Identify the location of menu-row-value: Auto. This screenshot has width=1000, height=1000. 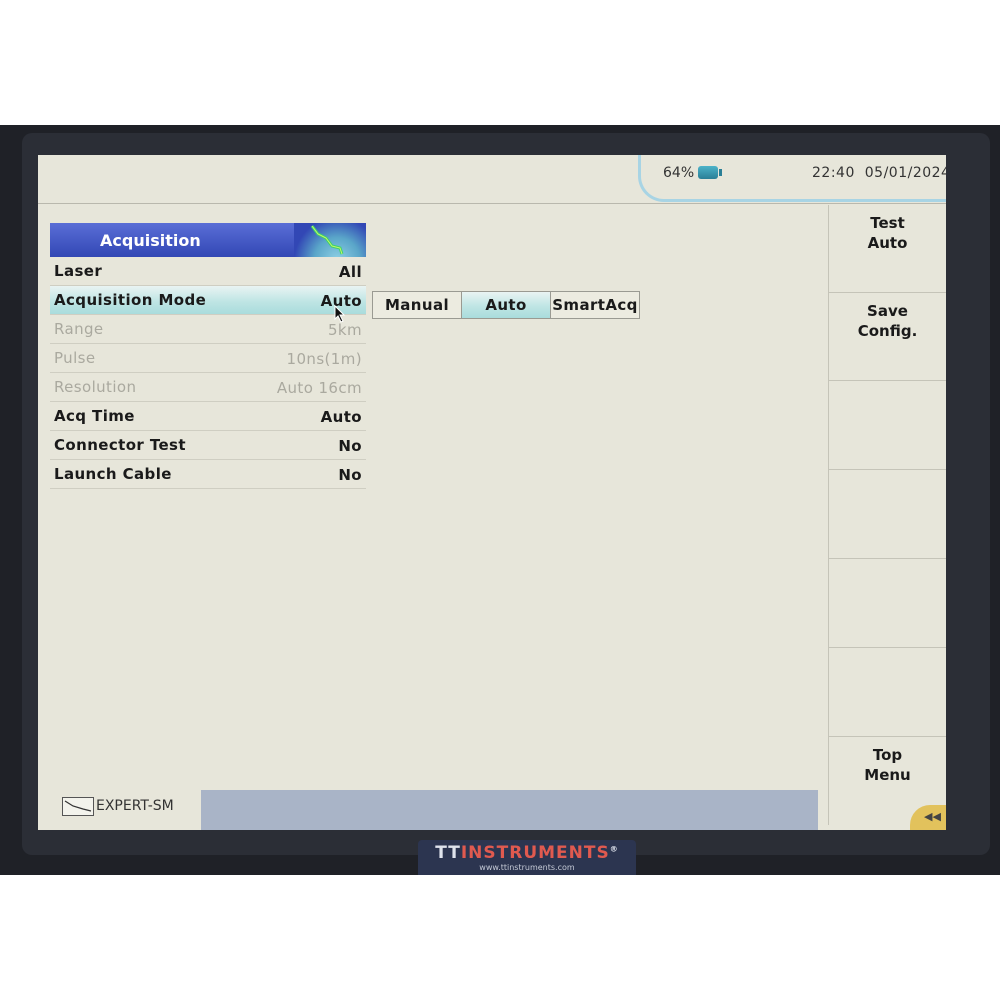
(341, 417).